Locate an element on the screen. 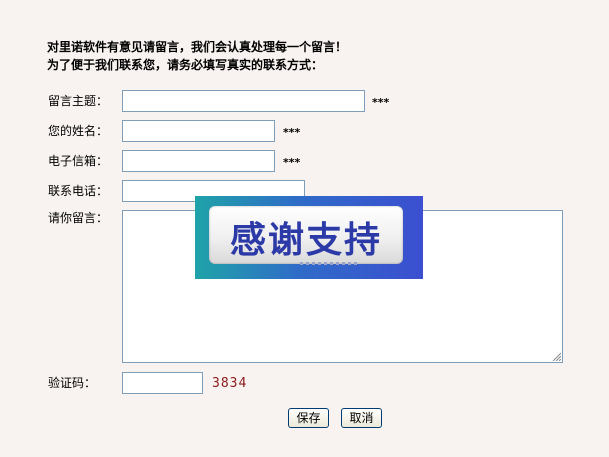  subject-input is located at coordinates (243, 102).